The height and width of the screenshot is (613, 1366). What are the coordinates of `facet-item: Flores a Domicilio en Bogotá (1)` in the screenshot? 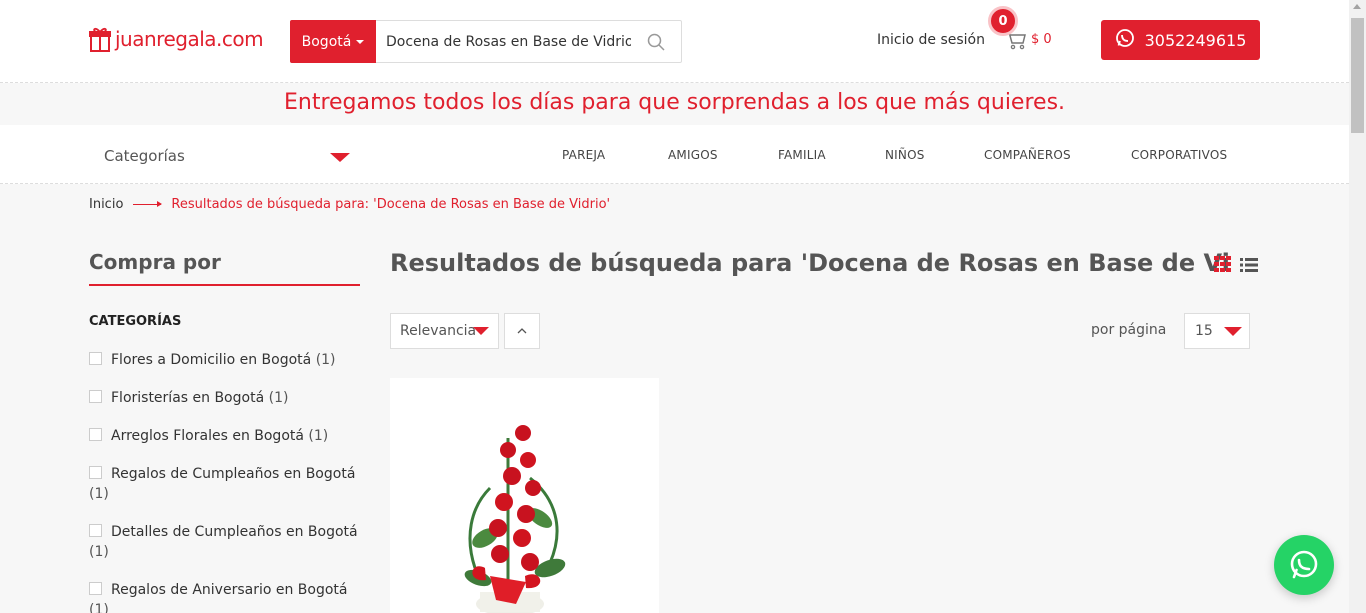 It's located at (224, 360).